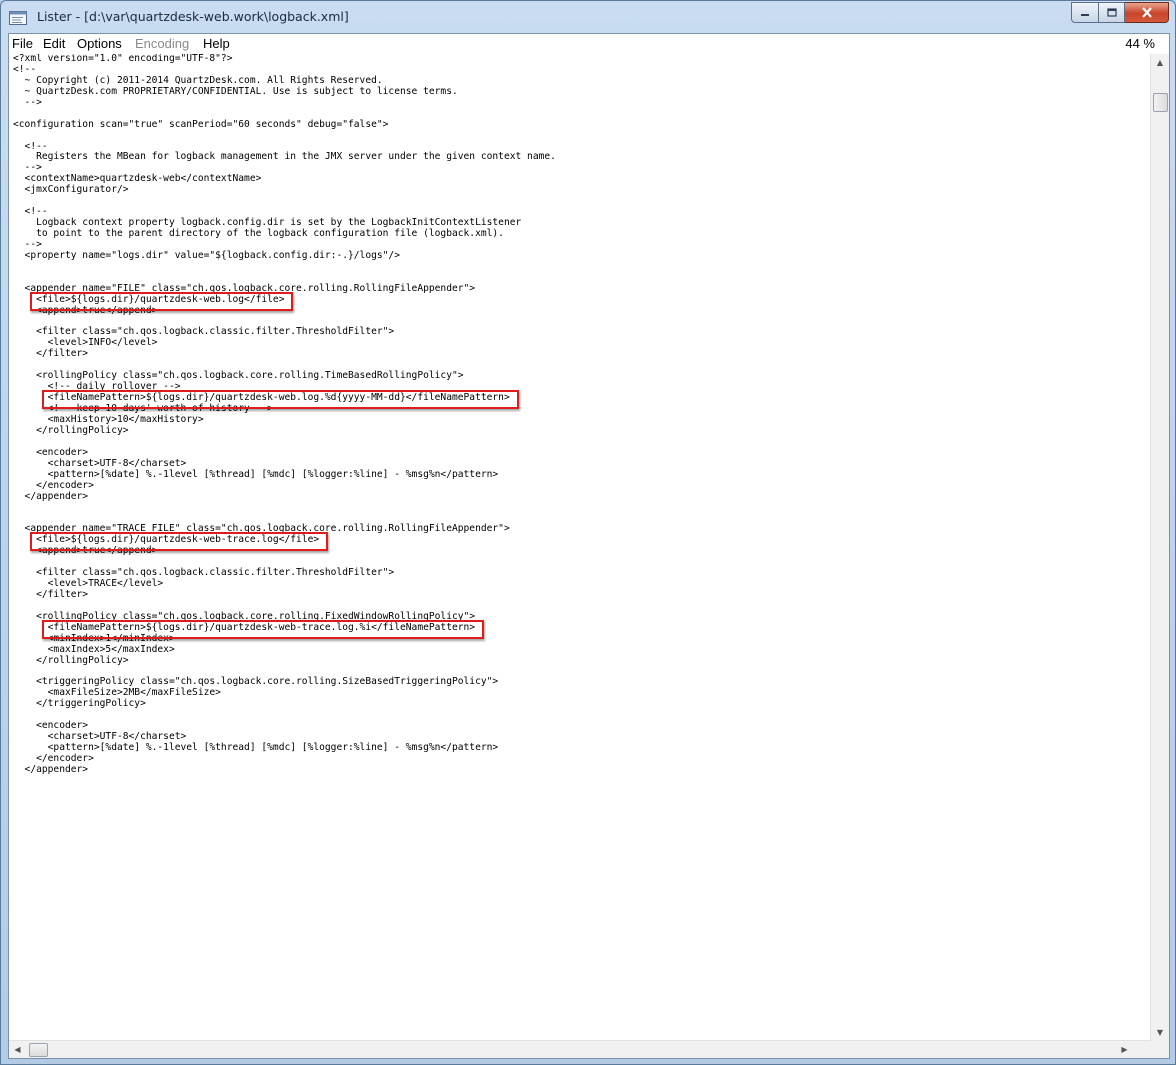 The width and height of the screenshot is (1176, 1065). Describe the element at coordinates (18, 17) in the screenshot. I see `lister-app-icon` at that location.